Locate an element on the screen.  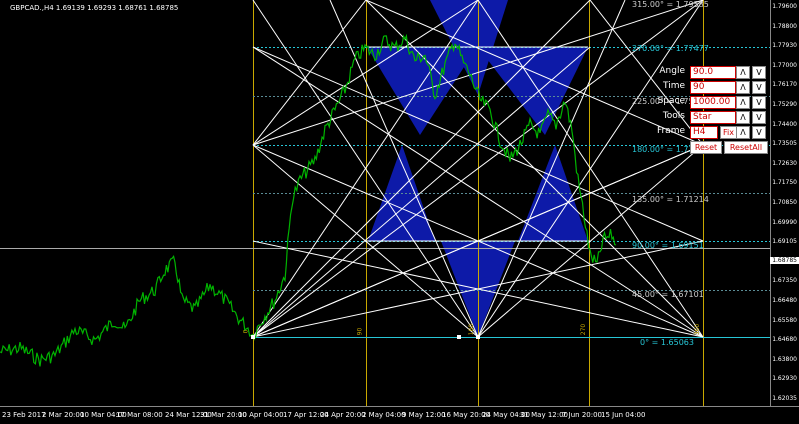
space-down-button: V is located at coordinates (759, 102).